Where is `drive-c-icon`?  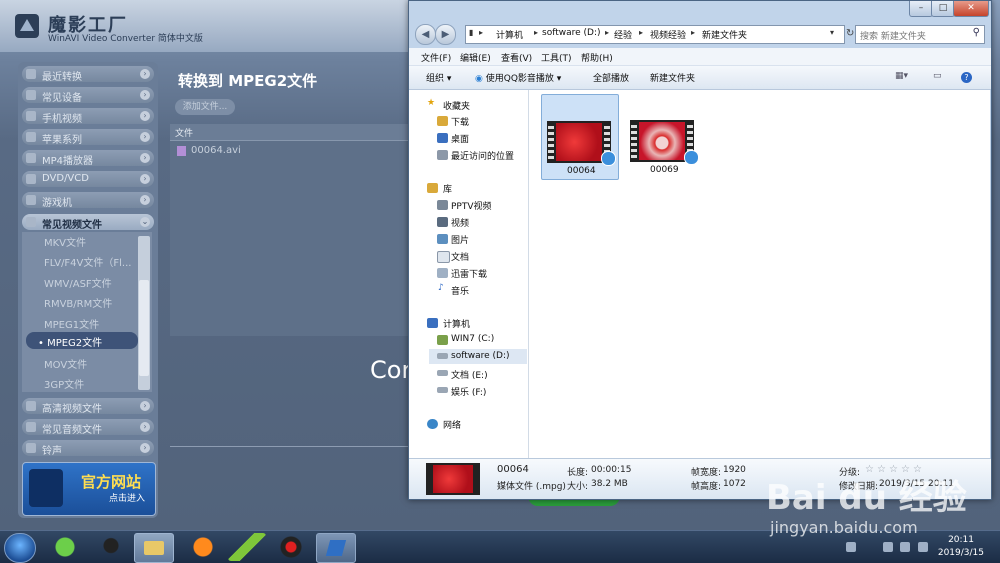
drive-c-icon is located at coordinates (442, 340).